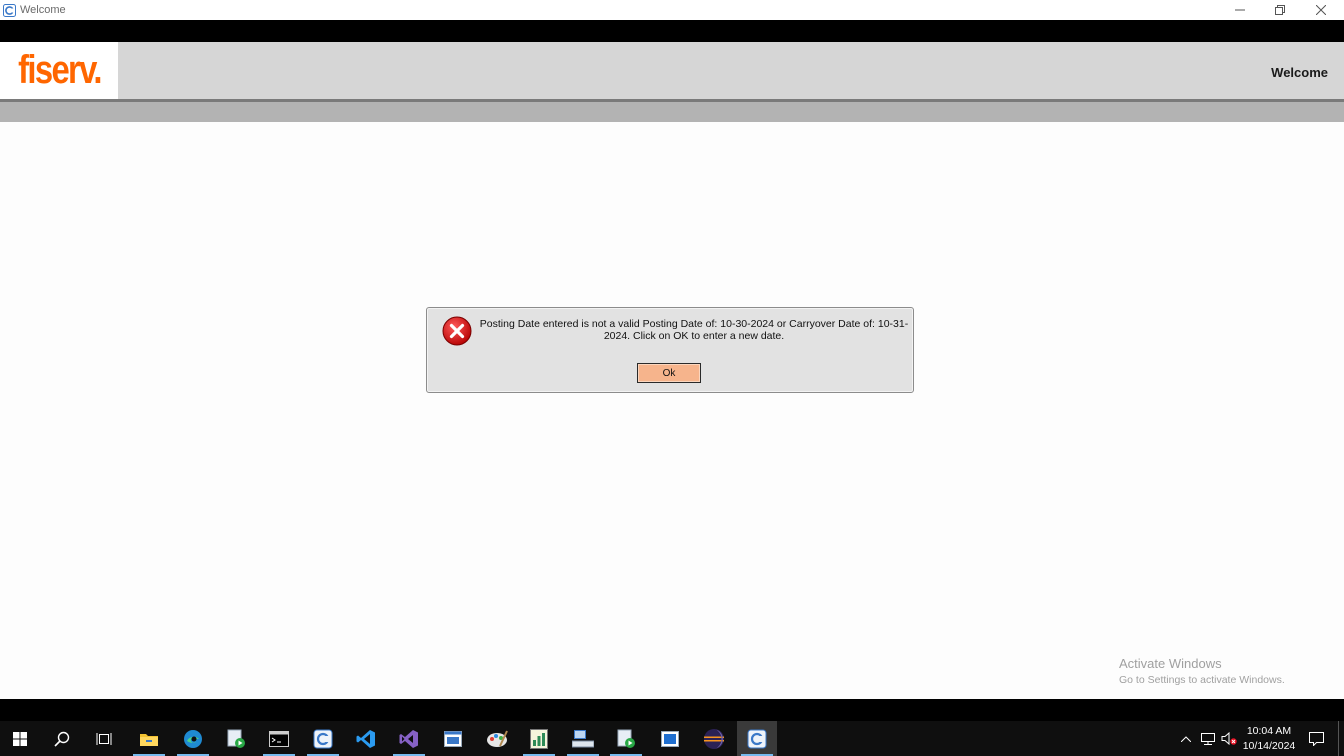  I want to click on taskbar-paint-app, so click(497, 738).